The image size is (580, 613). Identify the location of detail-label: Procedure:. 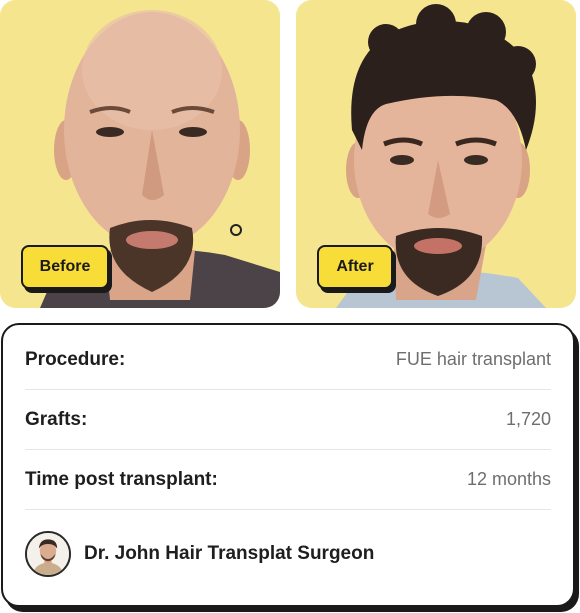
(75, 359).